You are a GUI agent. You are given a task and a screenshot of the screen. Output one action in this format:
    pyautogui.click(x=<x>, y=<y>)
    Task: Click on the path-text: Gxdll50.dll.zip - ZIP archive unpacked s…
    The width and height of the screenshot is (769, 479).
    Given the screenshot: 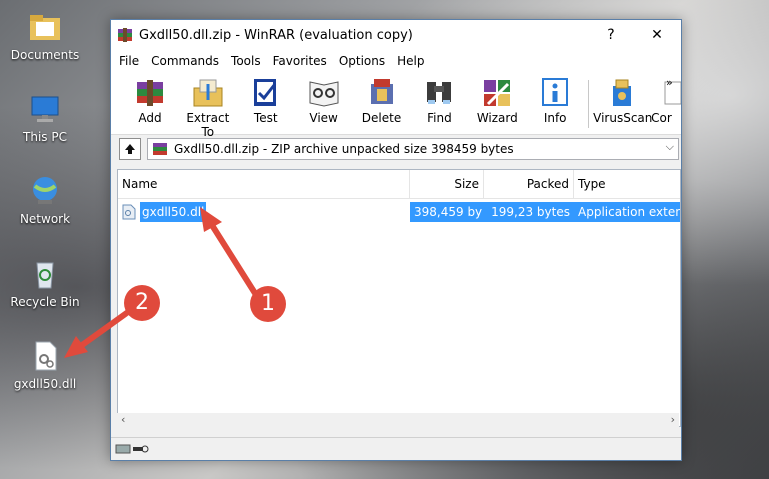 What is the action you would take?
    pyautogui.click(x=344, y=149)
    